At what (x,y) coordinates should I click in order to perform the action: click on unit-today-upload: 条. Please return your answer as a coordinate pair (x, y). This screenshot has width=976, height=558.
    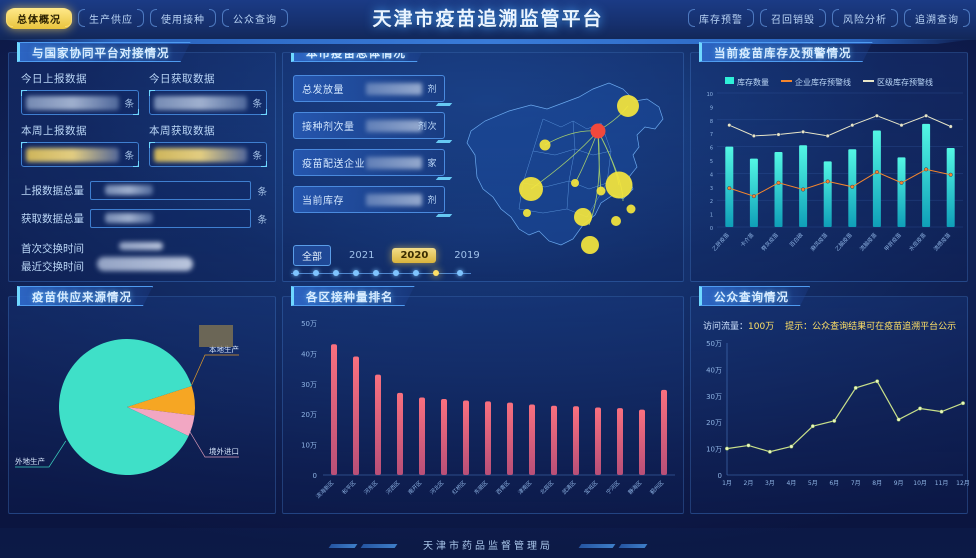
    Looking at the image, I should click on (129, 104).